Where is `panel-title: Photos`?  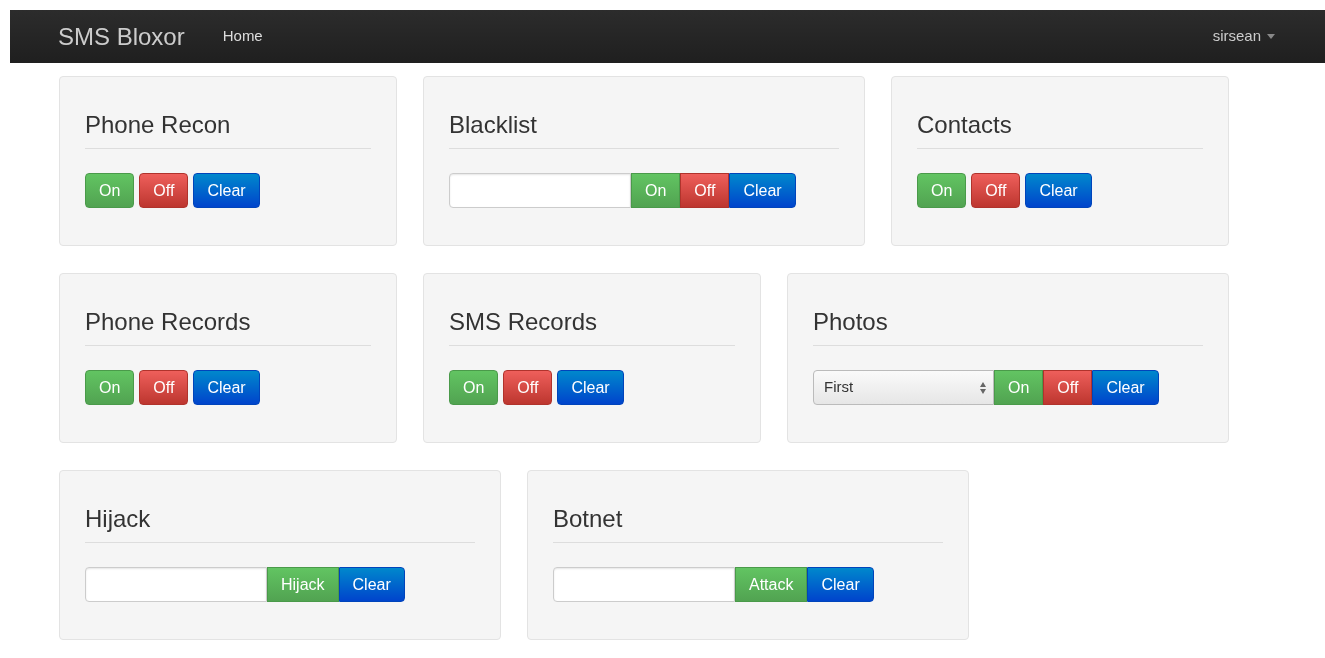 panel-title: Photos is located at coordinates (1008, 326).